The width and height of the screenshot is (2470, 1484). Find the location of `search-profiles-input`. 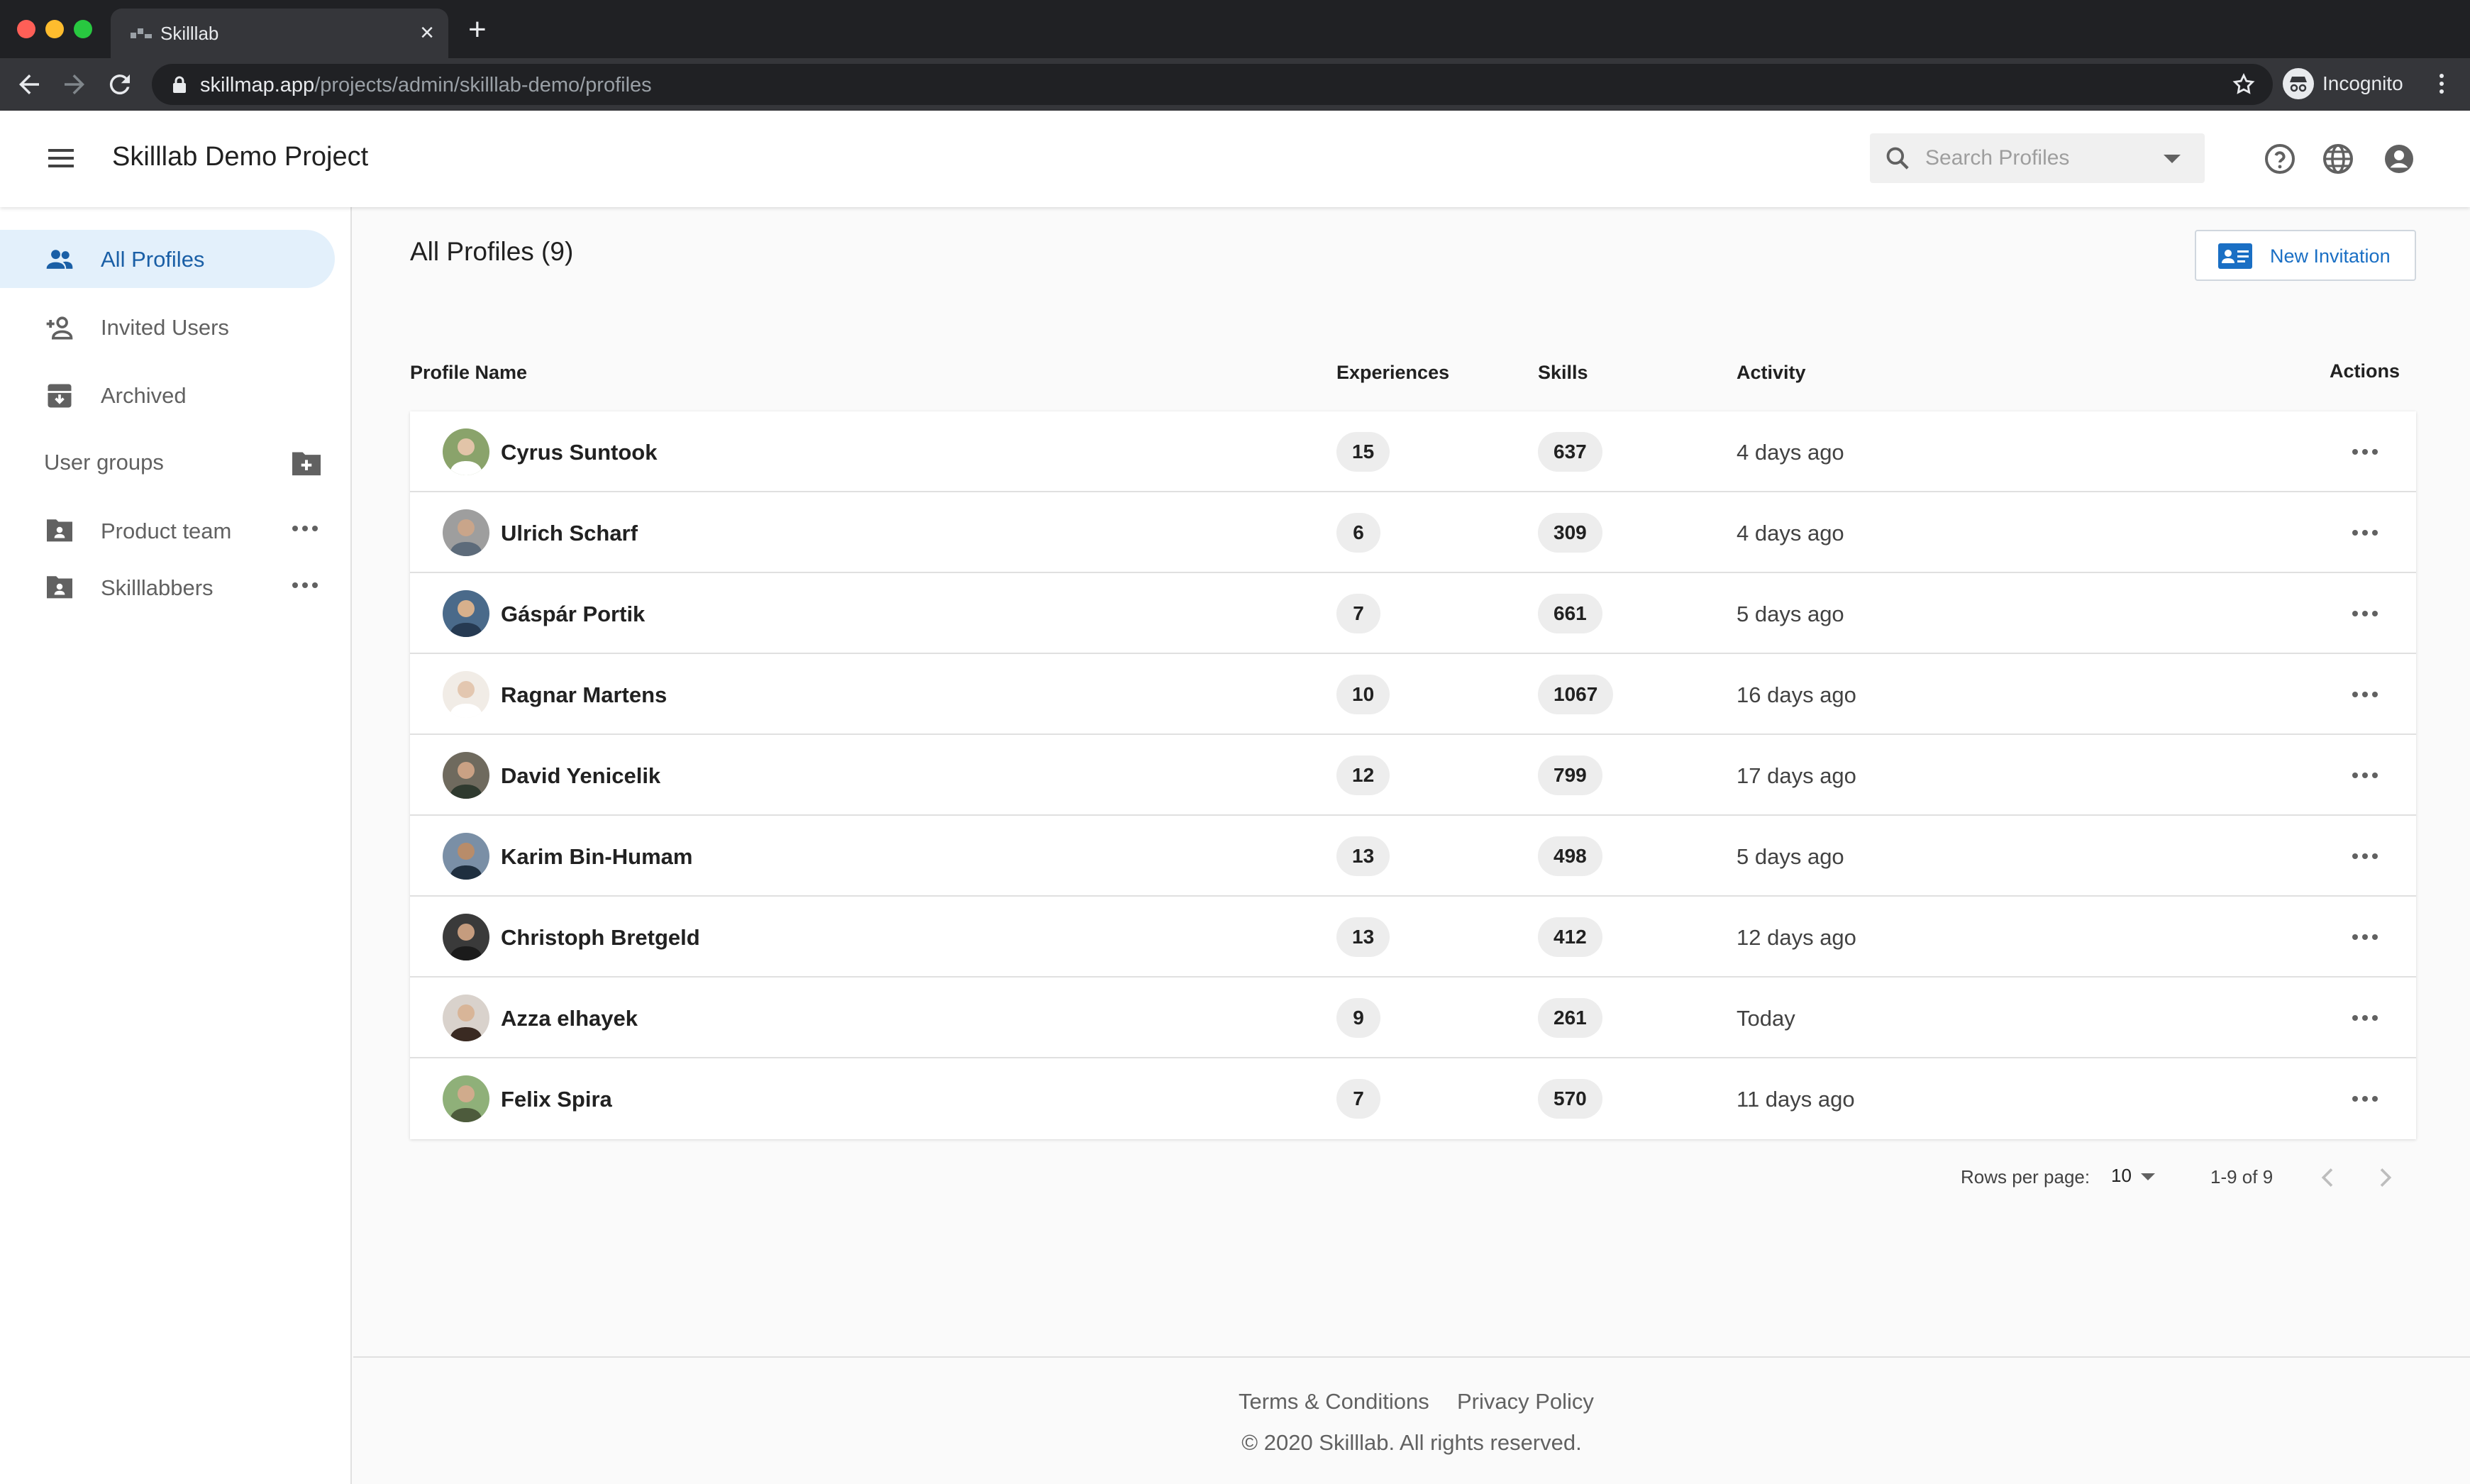

search-profiles-input is located at coordinates (2032, 158).